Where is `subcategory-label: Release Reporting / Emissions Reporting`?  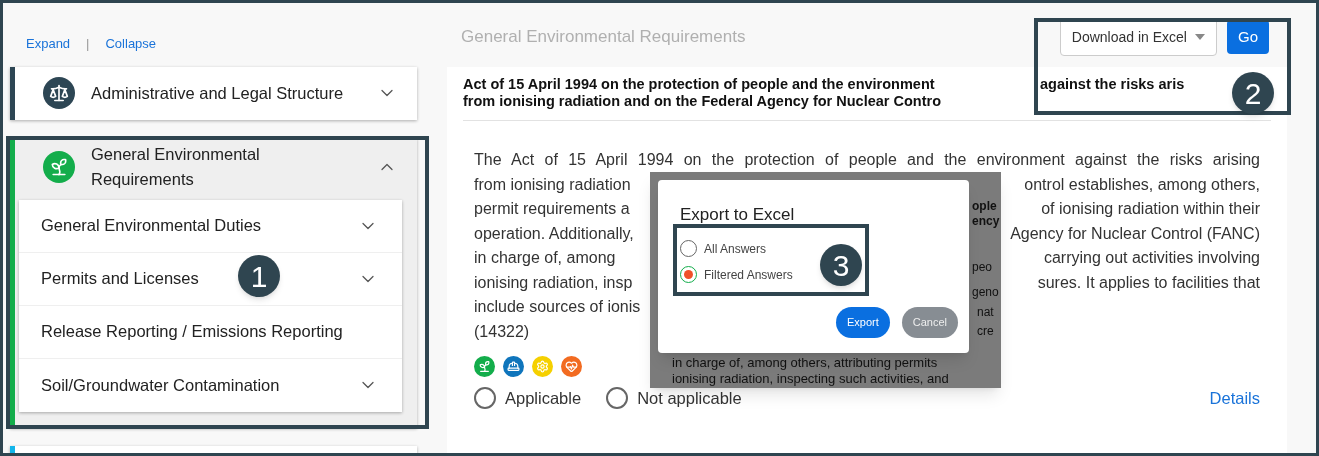
subcategory-label: Release Reporting / Emissions Reporting is located at coordinates (192, 332).